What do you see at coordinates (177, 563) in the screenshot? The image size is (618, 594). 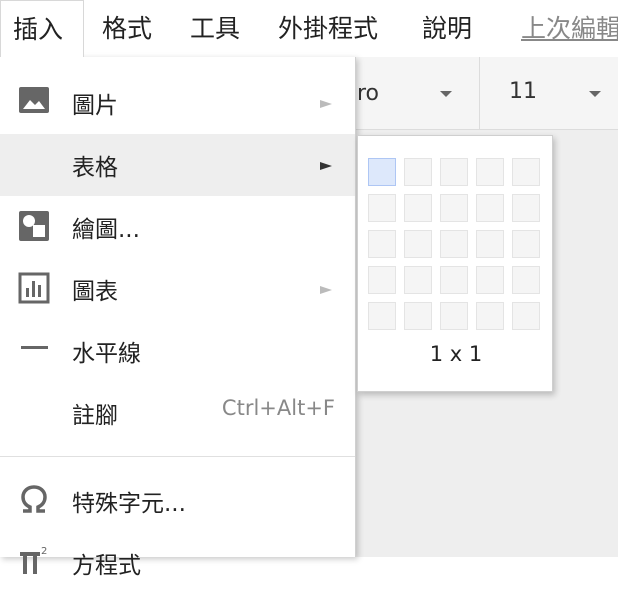 I see `insert-equation-item: 2 方程式` at bounding box center [177, 563].